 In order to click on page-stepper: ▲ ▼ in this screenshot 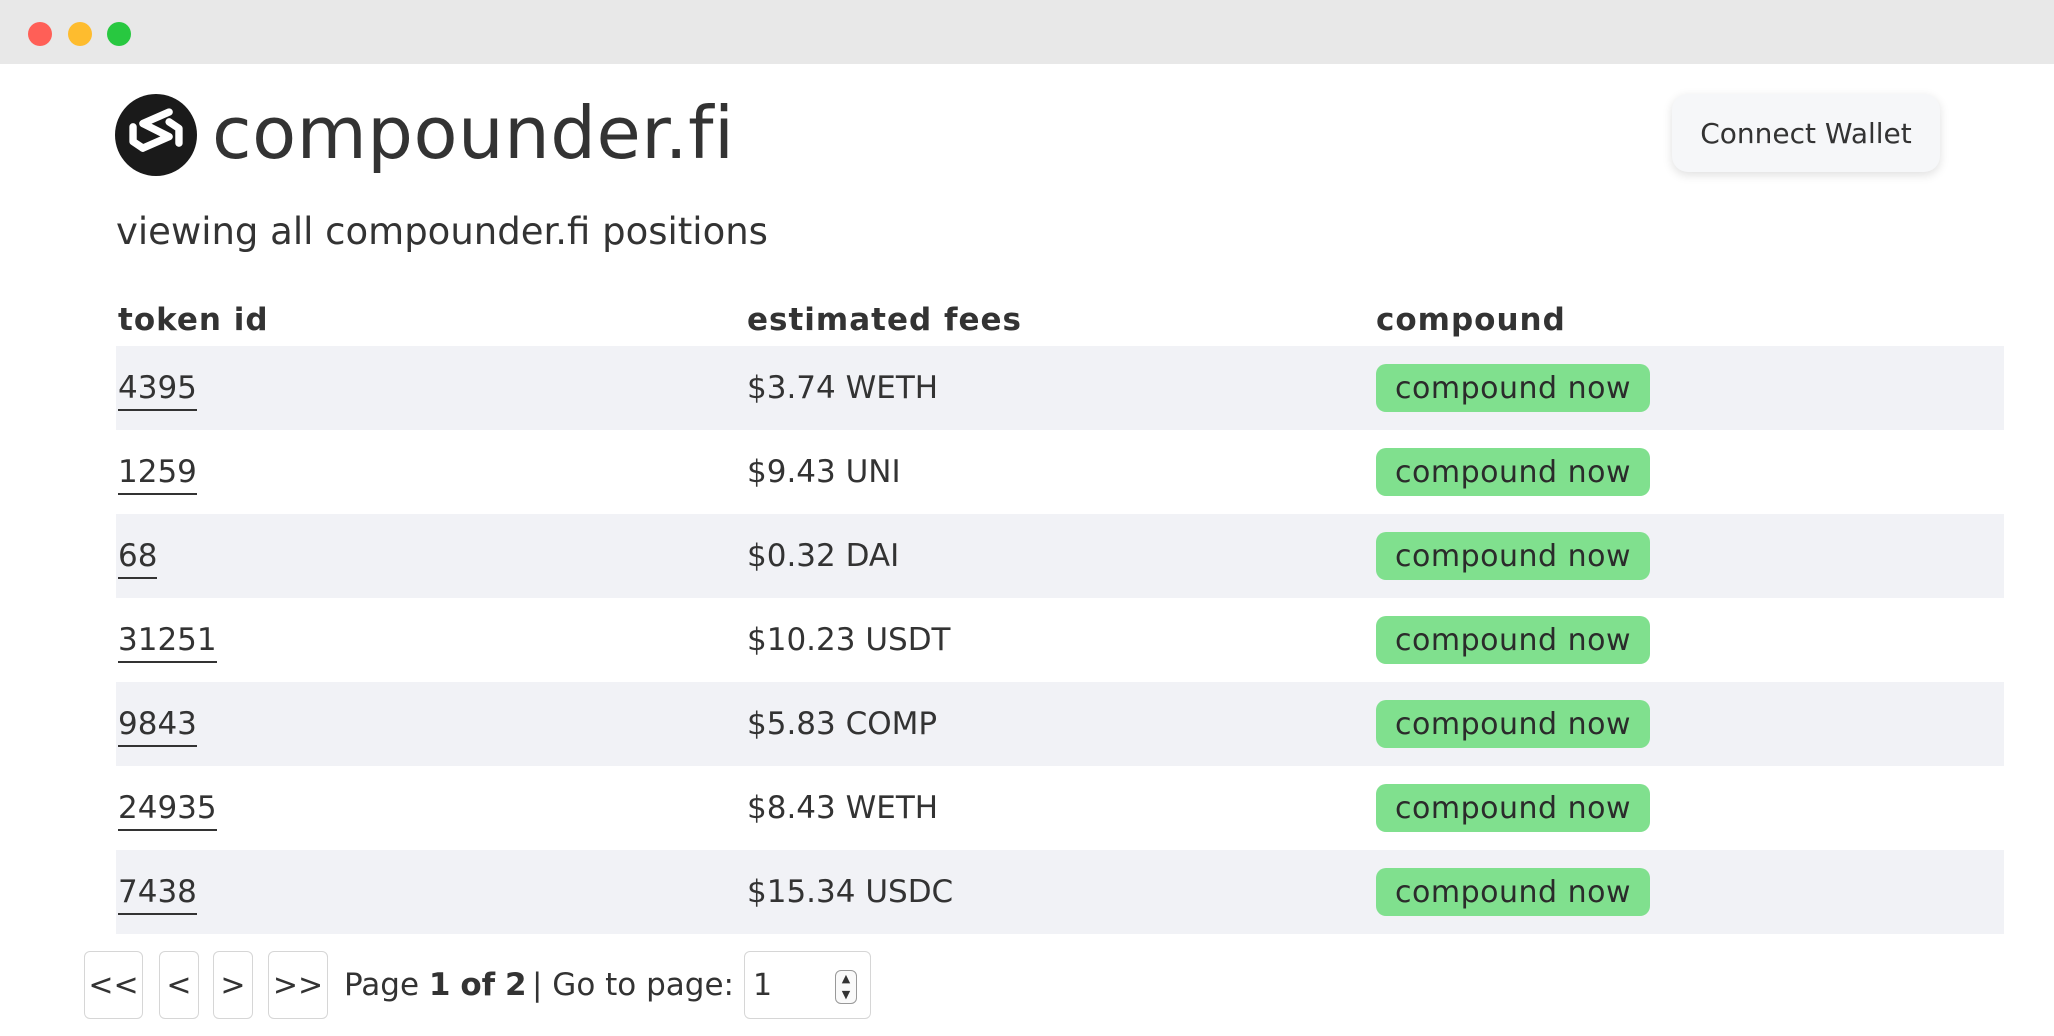, I will do `click(846, 987)`.